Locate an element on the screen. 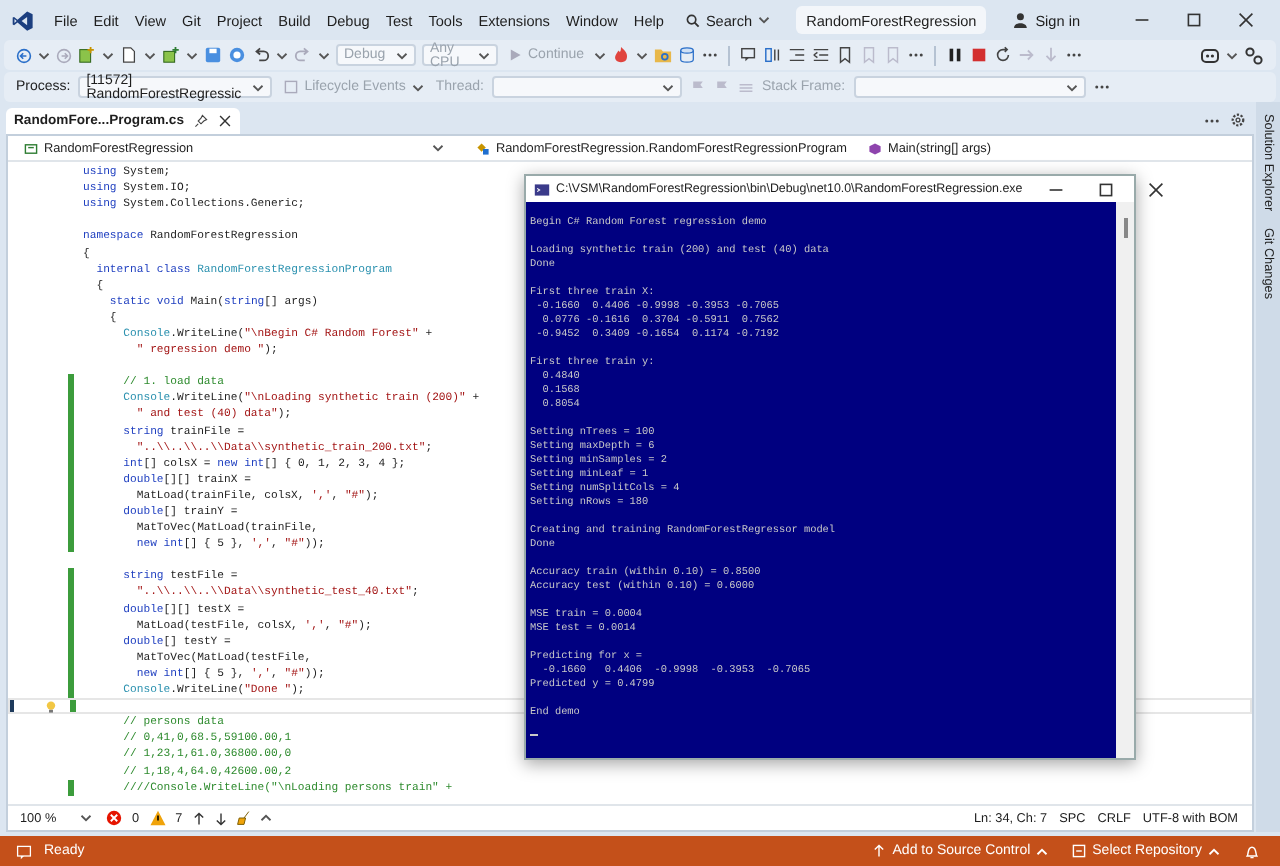  arrow-down-icon is located at coordinates (221, 818).